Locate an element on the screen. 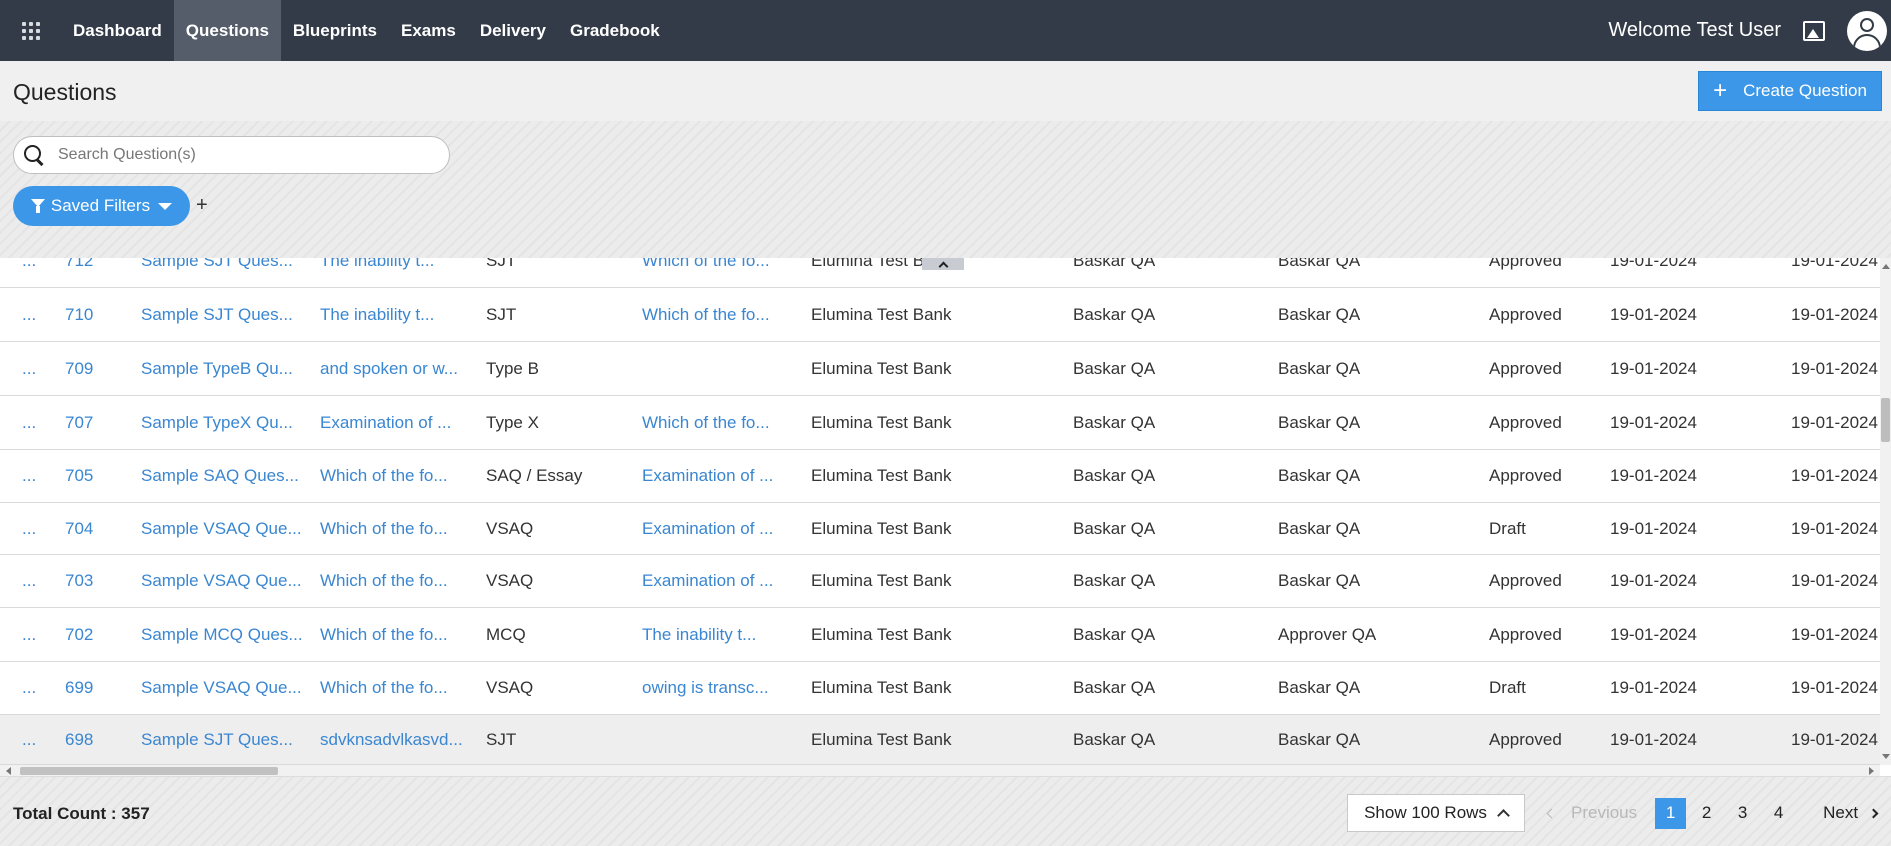 The height and width of the screenshot is (846, 1891). nav-blueprints: Blueprints is located at coordinates (335, 30).